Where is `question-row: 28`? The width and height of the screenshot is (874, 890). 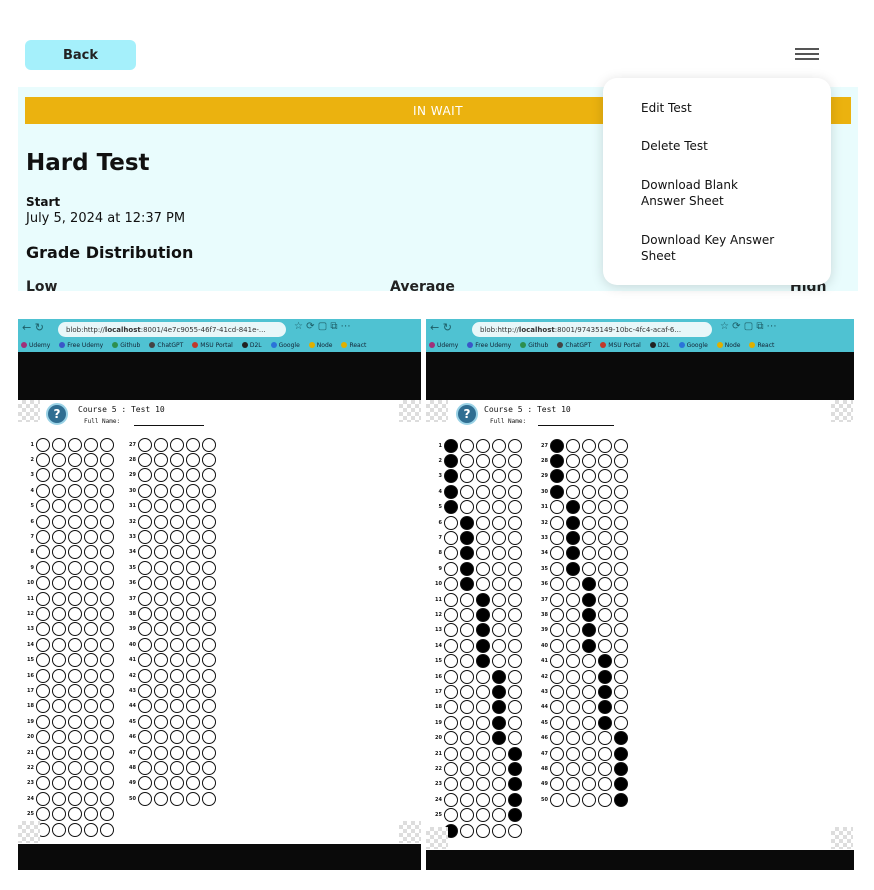
question-row: 28 is located at coordinates (171, 459).